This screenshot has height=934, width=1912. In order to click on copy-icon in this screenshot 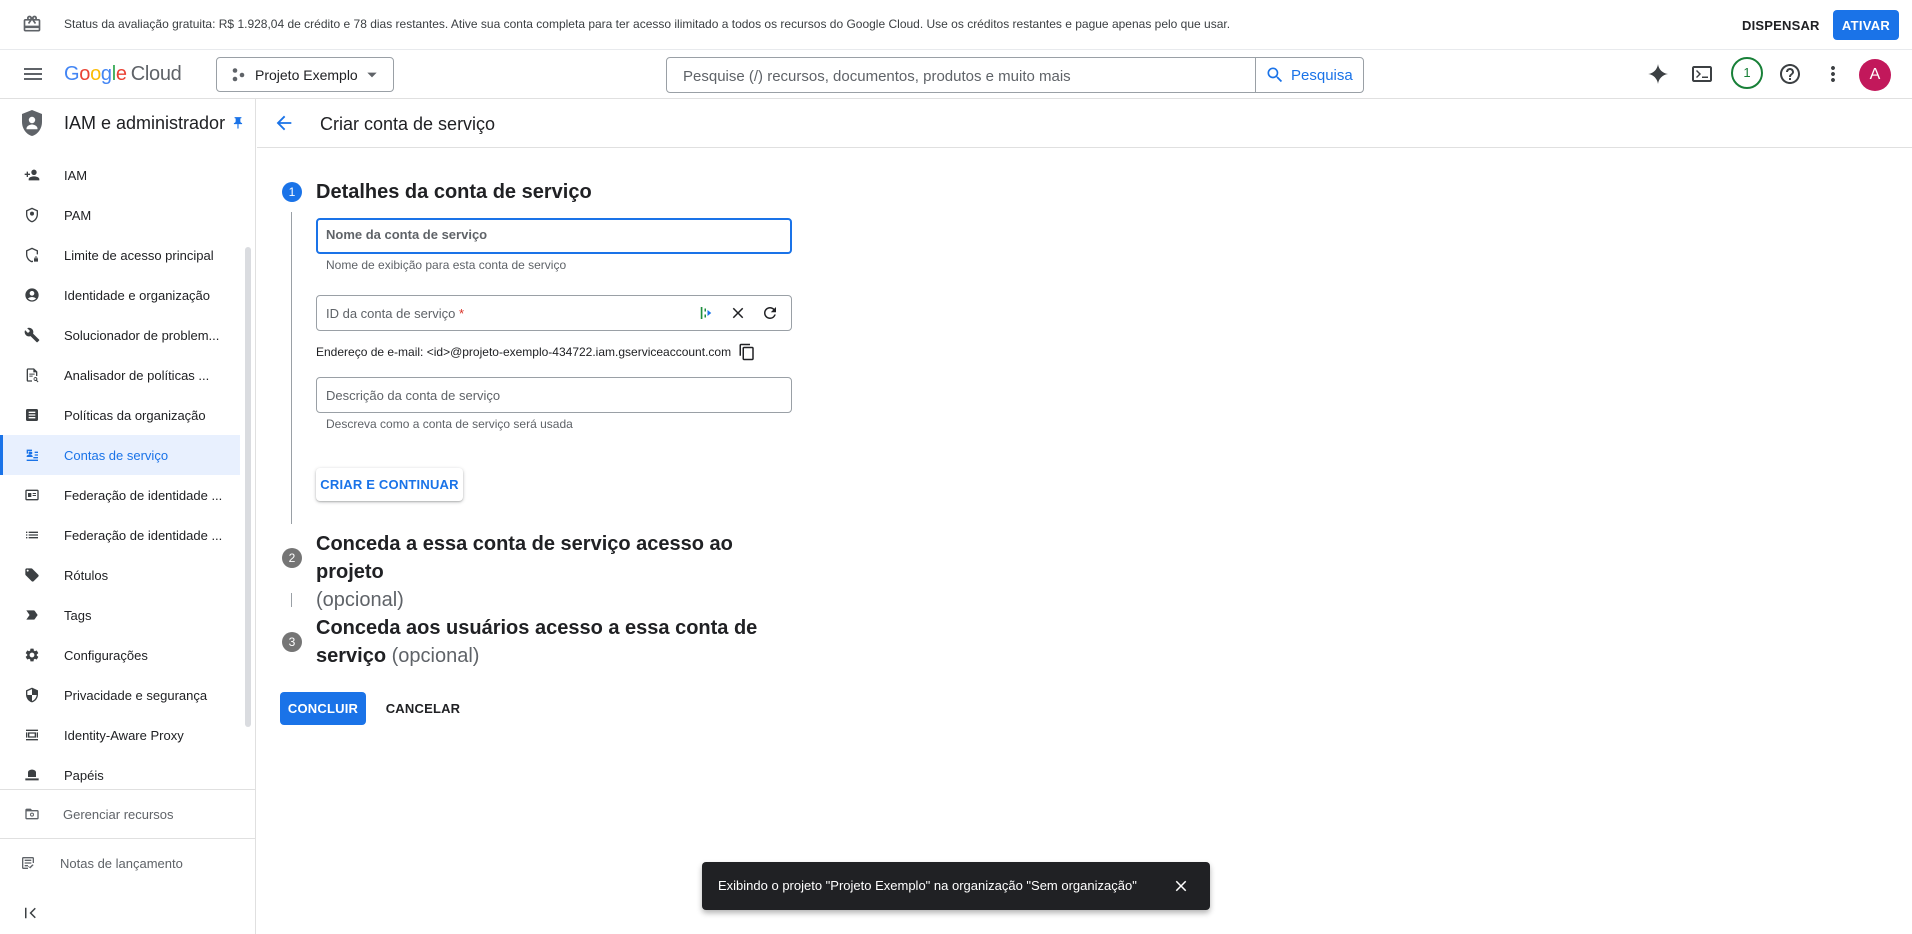, I will do `click(747, 352)`.